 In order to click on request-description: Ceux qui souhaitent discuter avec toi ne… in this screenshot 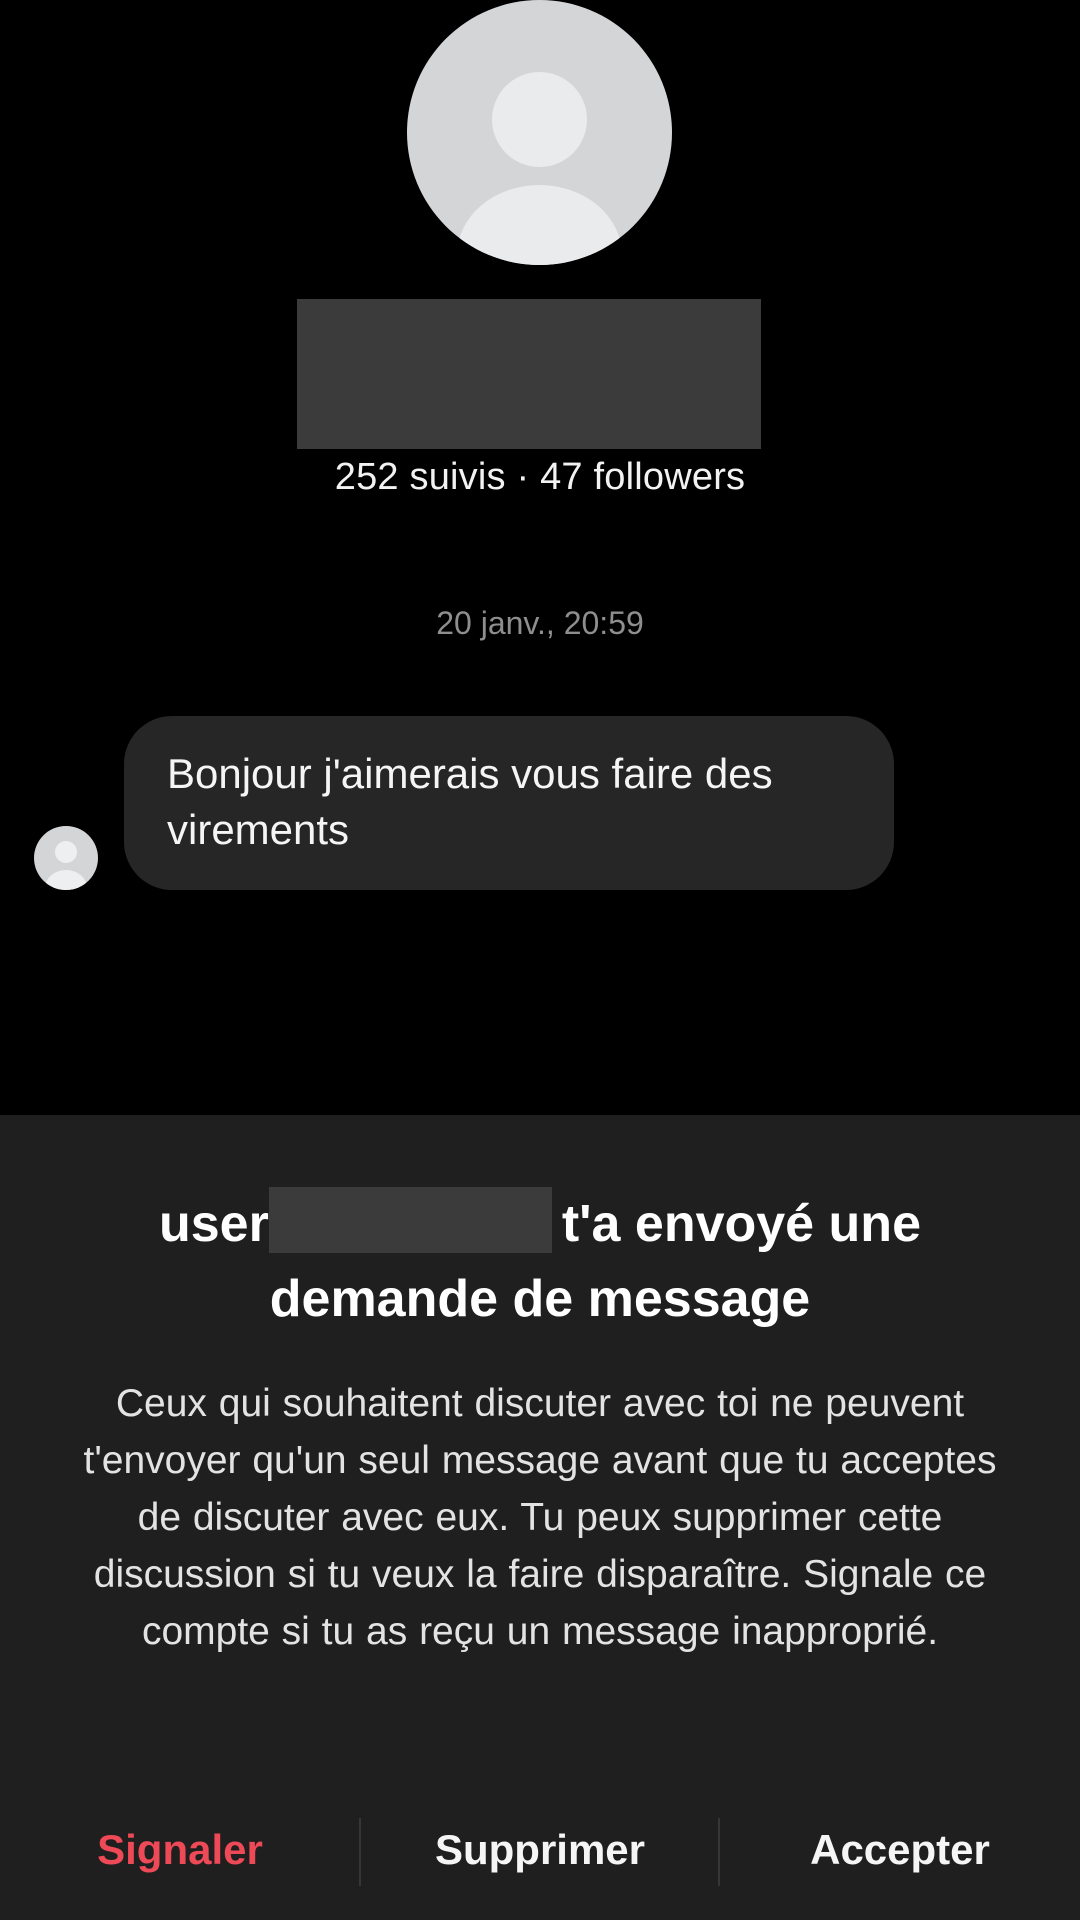, I will do `click(540, 1517)`.